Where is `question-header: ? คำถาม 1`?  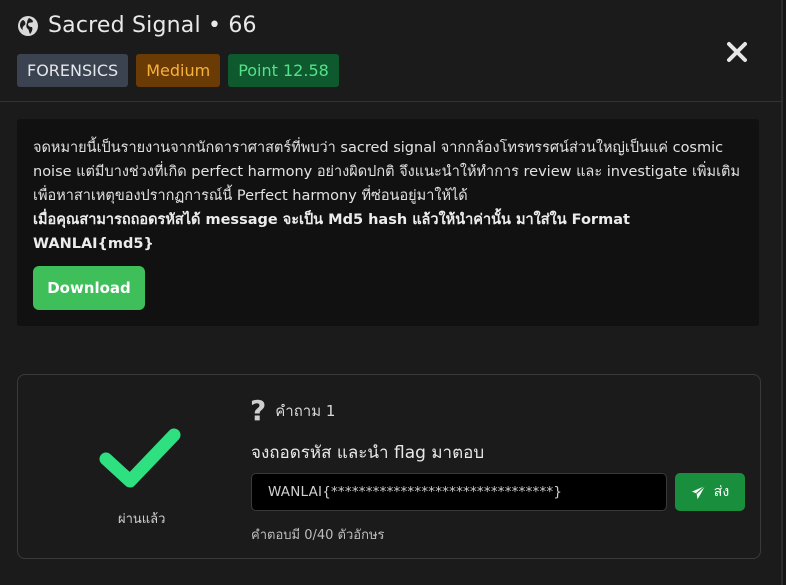 question-header: ? คำถาม 1 is located at coordinates (292, 411).